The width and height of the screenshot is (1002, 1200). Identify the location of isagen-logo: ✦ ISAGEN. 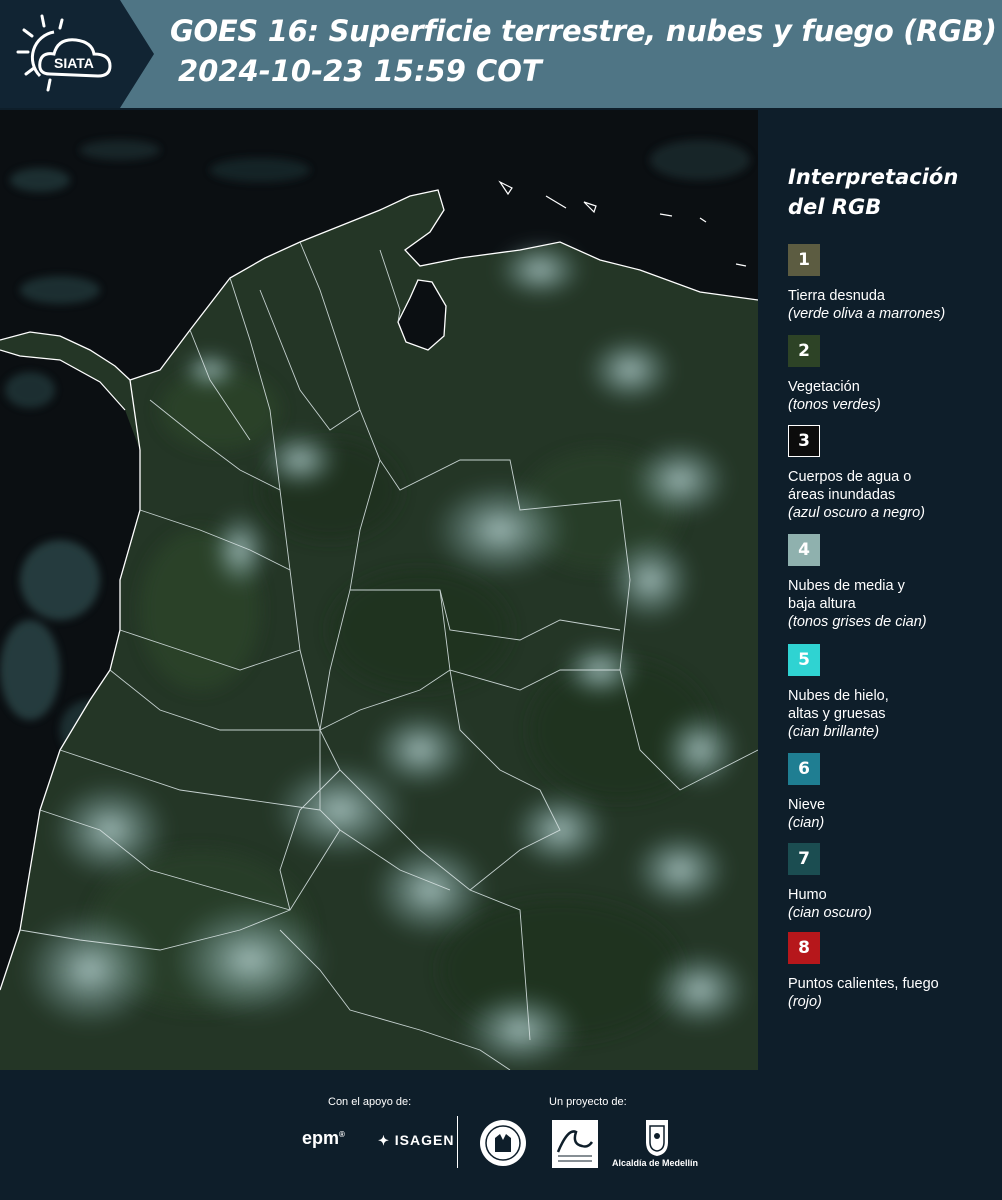
(416, 1140).